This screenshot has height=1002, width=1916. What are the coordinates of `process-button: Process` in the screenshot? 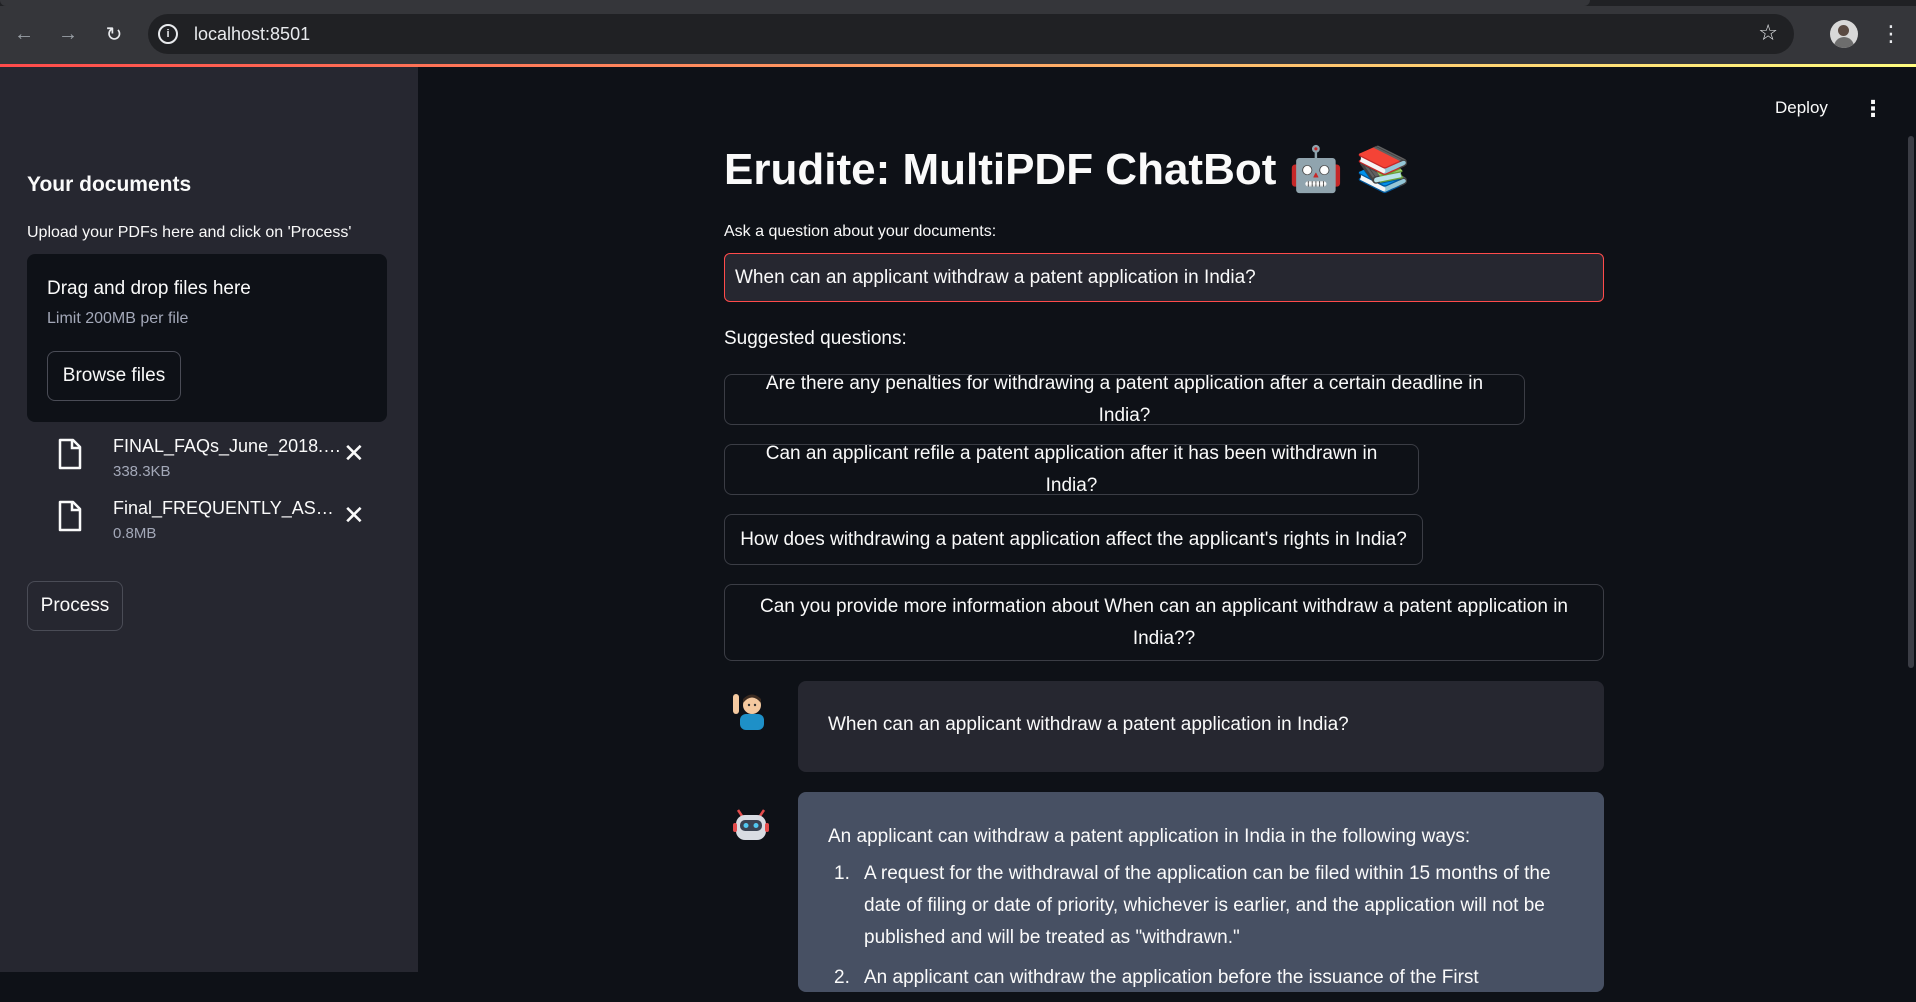 It's located at (75, 606).